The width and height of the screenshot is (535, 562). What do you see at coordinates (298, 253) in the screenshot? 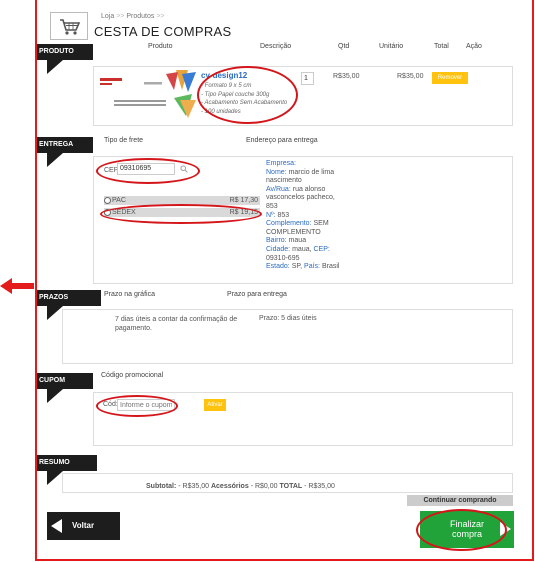
I see `address-cidade-cep: Cidade: maua, CEP: 09310-695` at bounding box center [298, 253].